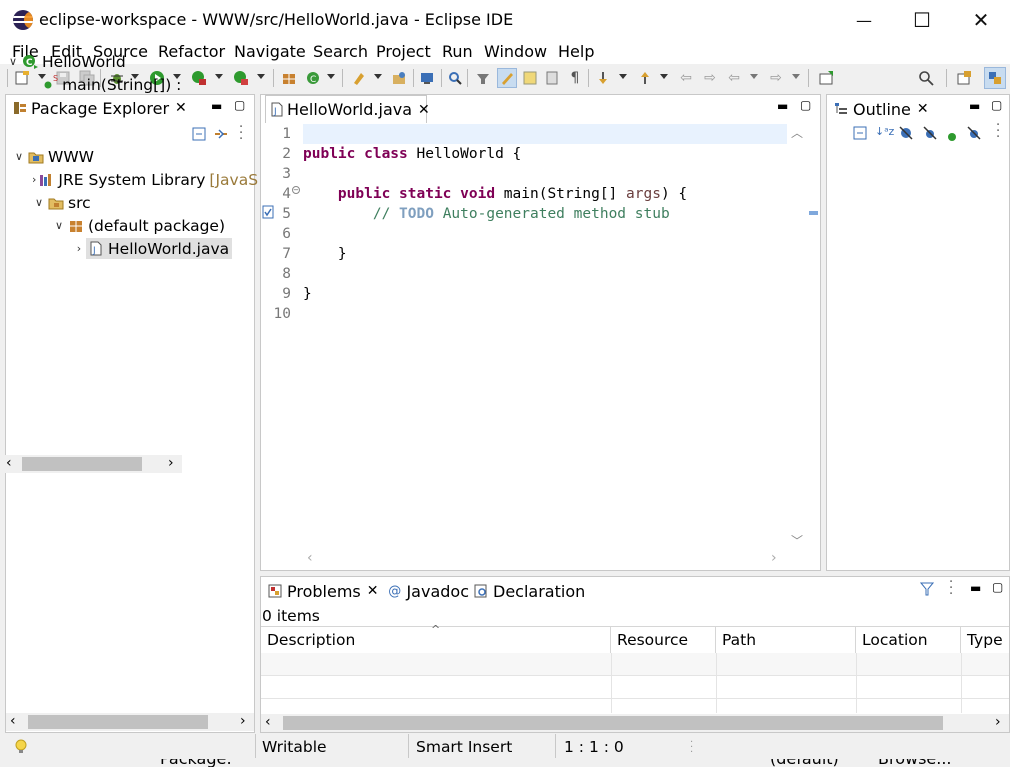  Describe the element at coordinates (378, 76) in the screenshot. I see `open-task-dropdown-icon` at that location.